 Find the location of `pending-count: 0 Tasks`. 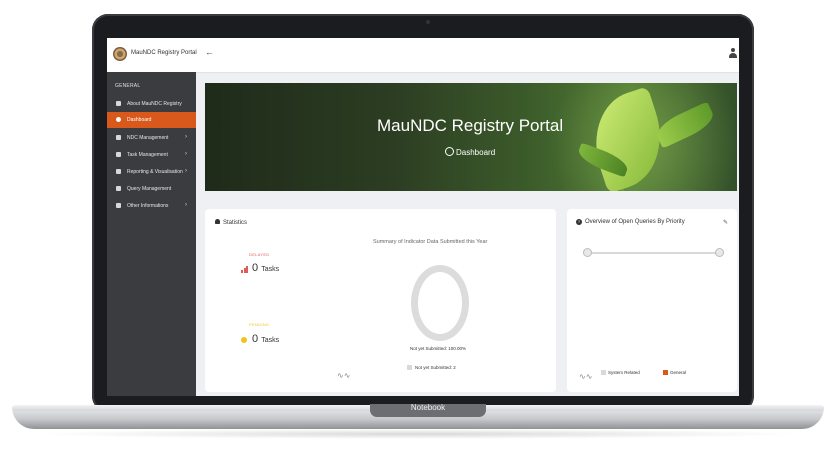

pending-count: 0 Tasks is located at coordinates (266, 339).